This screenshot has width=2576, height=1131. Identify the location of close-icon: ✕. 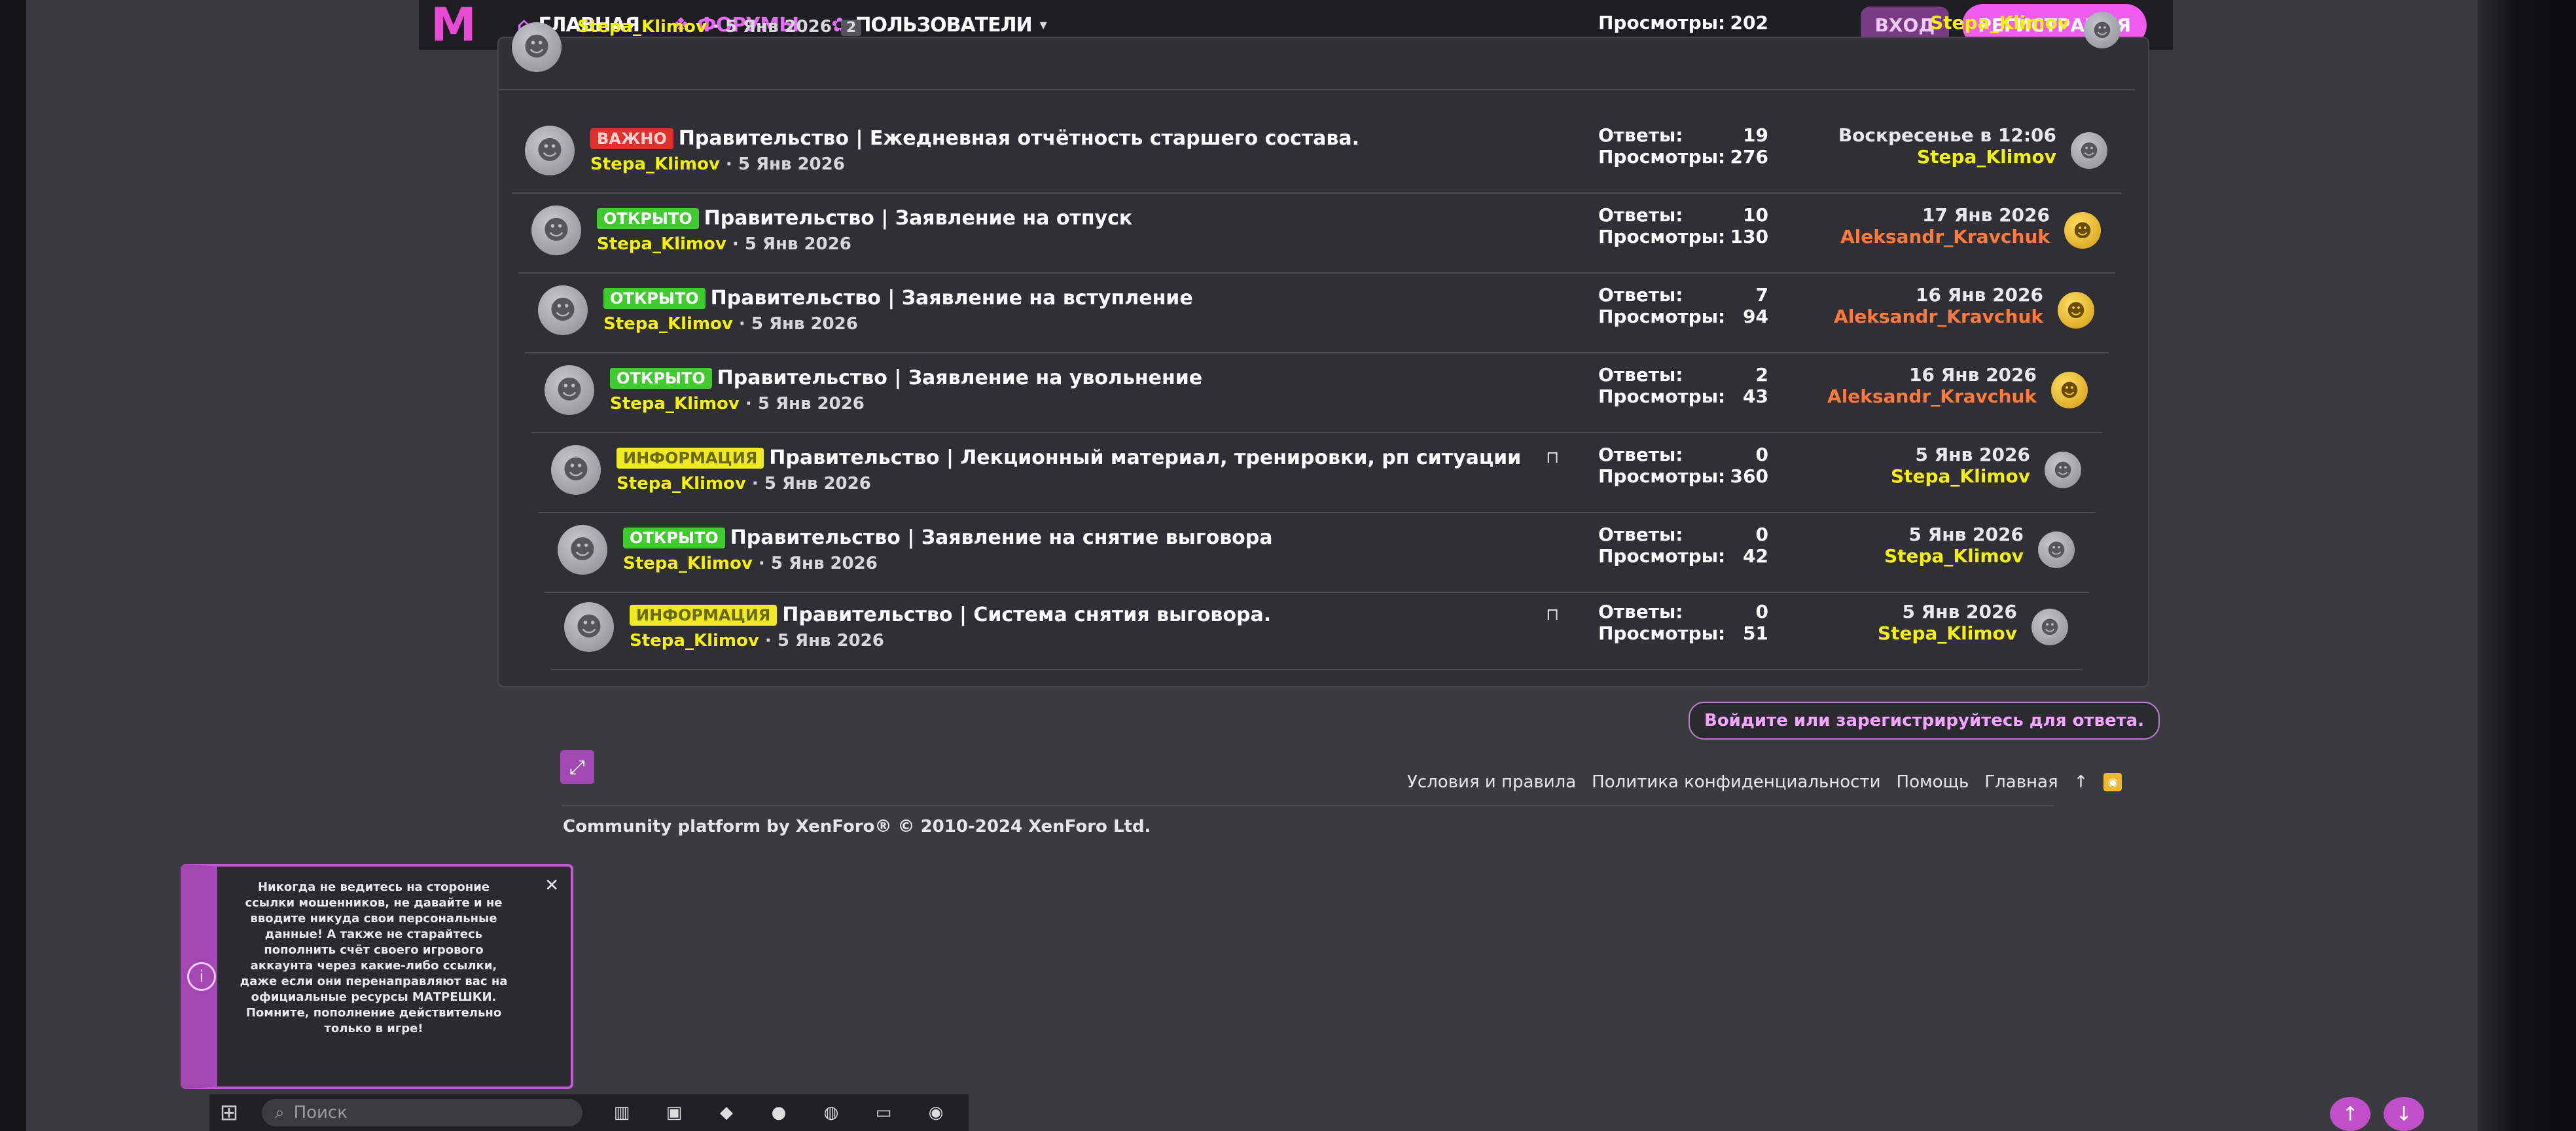
(552, 885).